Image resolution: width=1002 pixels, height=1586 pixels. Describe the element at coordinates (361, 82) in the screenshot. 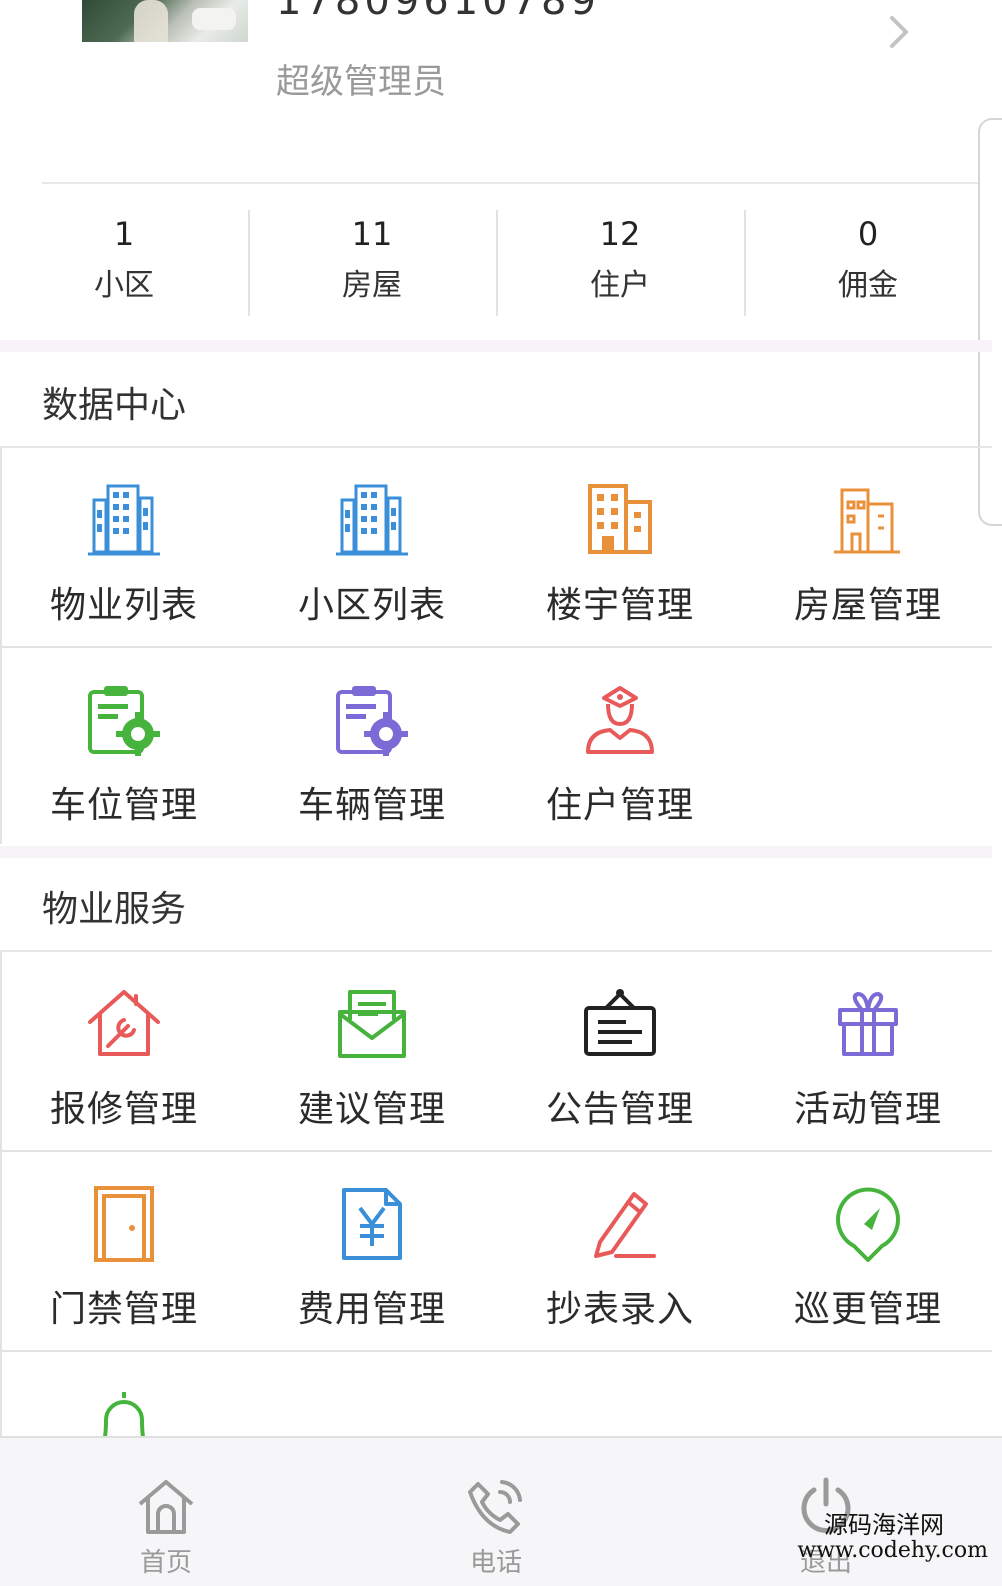

I see `profile-role: 超级管理员` at that location.